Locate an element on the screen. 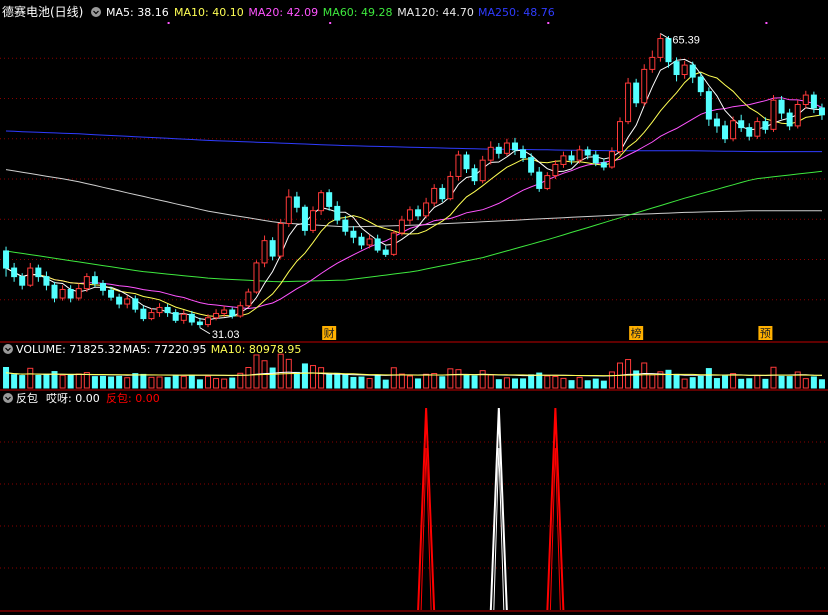 The image size is (828, 615). signal-panel-menu-icon is located at coordinates (8, 398).